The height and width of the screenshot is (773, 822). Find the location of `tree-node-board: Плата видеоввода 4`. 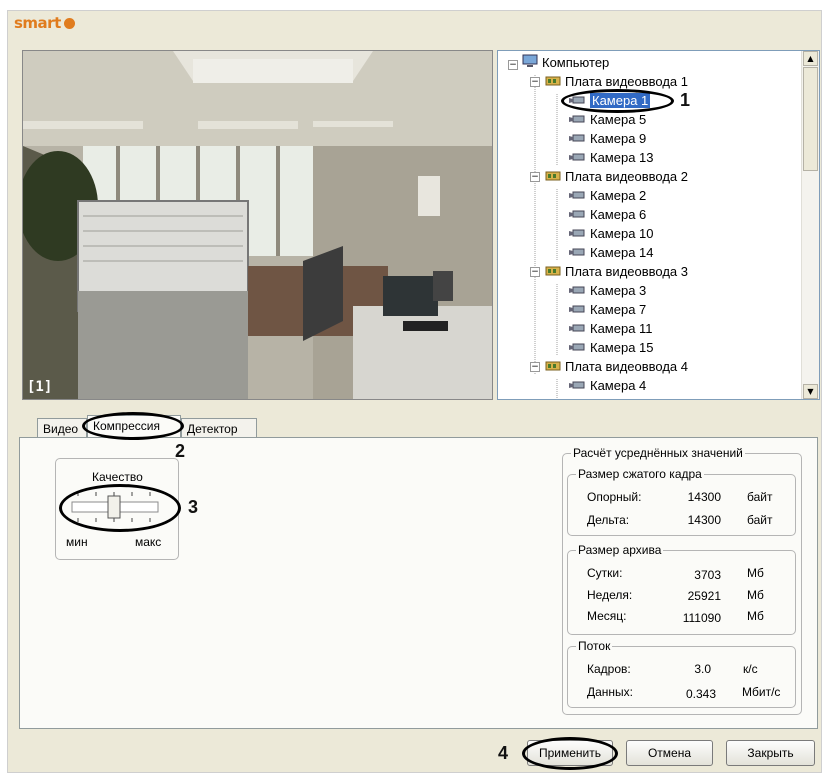

tree-node-board: Плата видеоввода 4 is located at coordinates (616, 366).